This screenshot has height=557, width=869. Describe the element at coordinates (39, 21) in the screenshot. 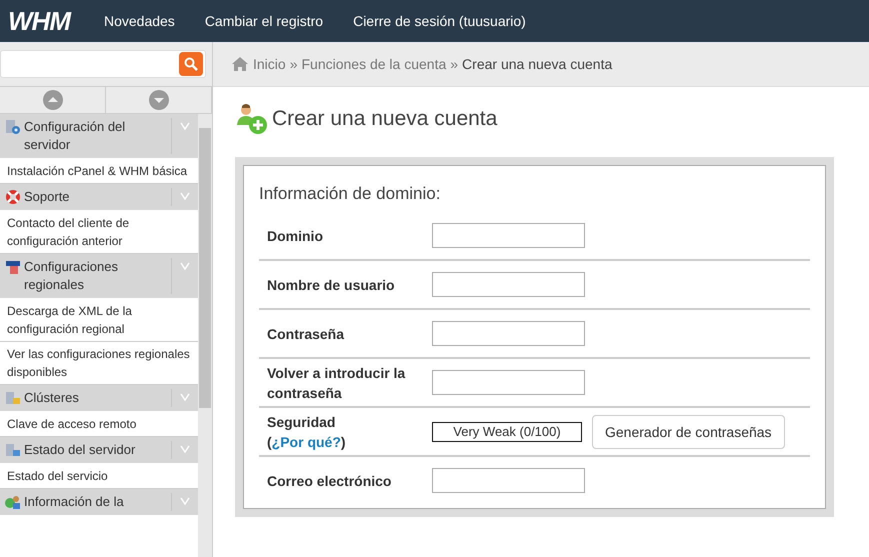

I see `logo: WHM` at that location.